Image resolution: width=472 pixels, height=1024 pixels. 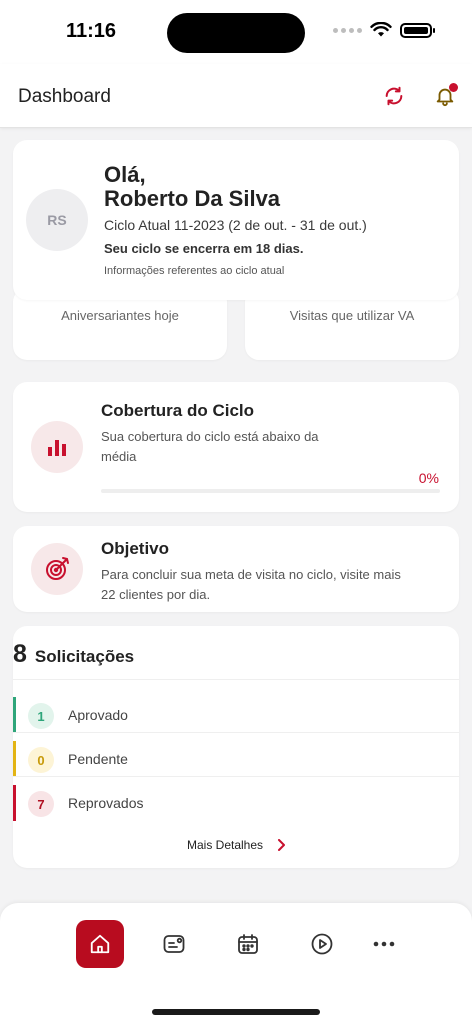 What do you see at coordinates (445, 96) in the screenshot?
I see `bell-icon` at bounding box center [445, 96].